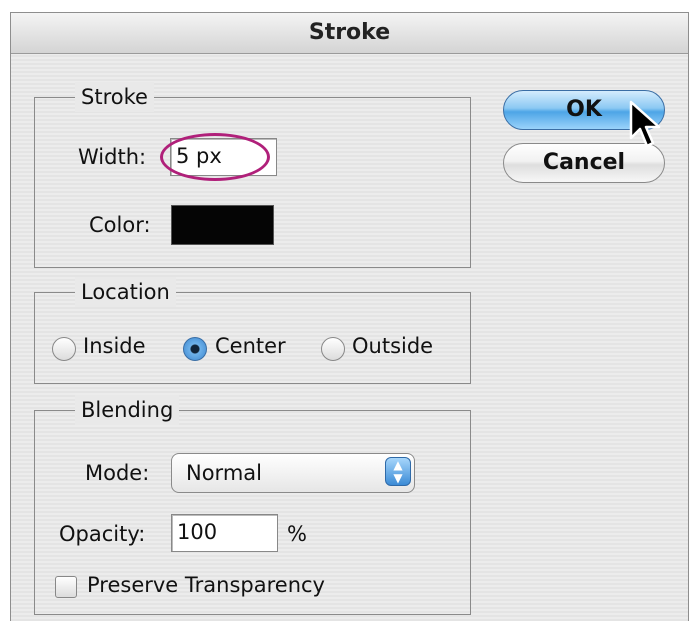 This screenshot has height=621, width=691. Describe the element at coordinates (112, 157) in the screenshot. I see `width-label: Width:` at that location.